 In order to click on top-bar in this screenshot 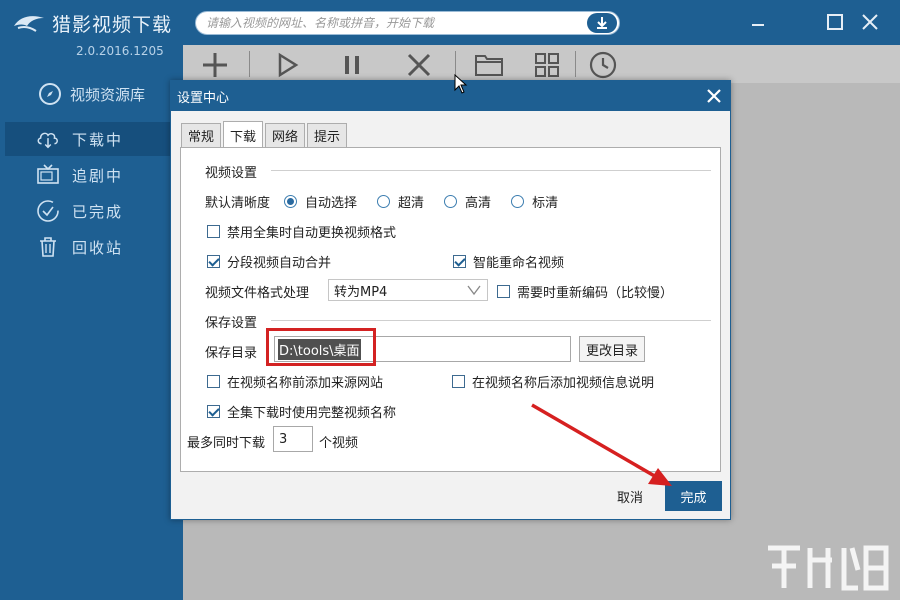, I will do `click(541, 22)`.